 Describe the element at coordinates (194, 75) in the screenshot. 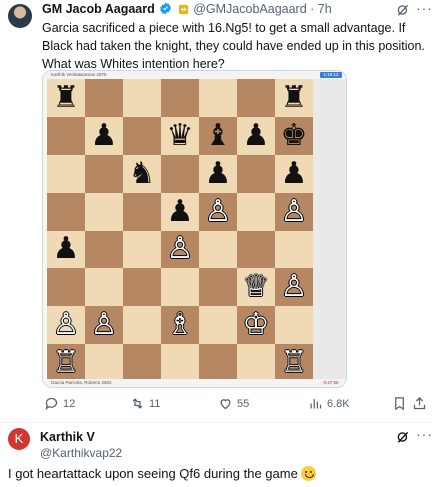

I see `top-player-bar: Karthik Venkataraman 2576 1:18:12` at that location.